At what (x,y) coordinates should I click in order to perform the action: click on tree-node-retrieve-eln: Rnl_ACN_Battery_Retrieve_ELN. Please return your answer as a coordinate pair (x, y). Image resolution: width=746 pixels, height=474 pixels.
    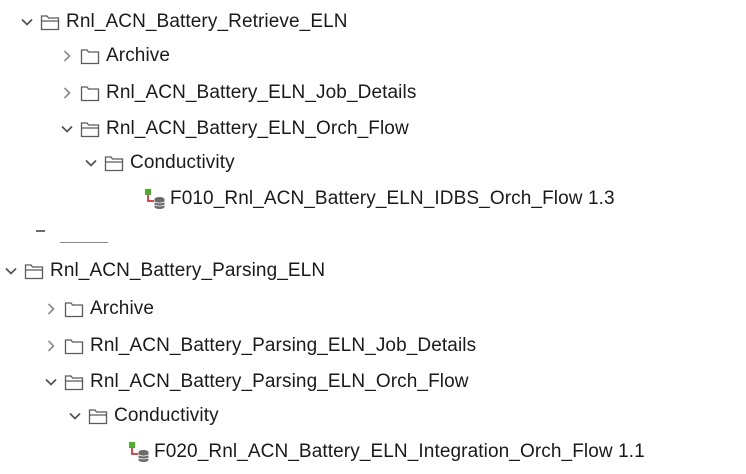
    Looking at the image, I should click on (184, 22).